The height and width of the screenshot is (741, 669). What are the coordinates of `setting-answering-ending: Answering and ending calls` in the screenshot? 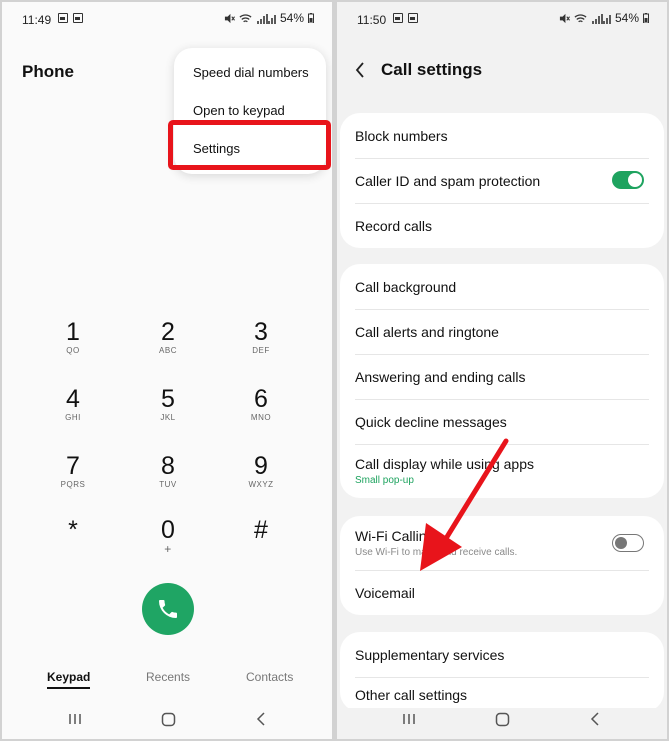 It's located at (502, 376).